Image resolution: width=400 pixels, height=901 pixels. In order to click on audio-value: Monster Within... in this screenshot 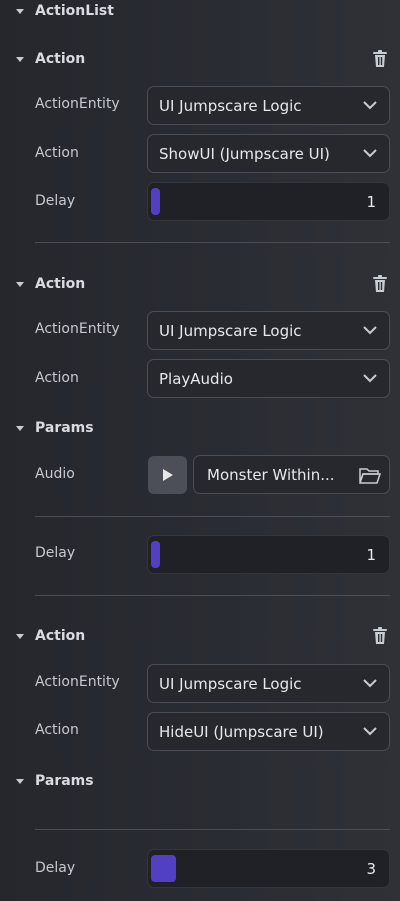, I will do `click(271, 474)`.